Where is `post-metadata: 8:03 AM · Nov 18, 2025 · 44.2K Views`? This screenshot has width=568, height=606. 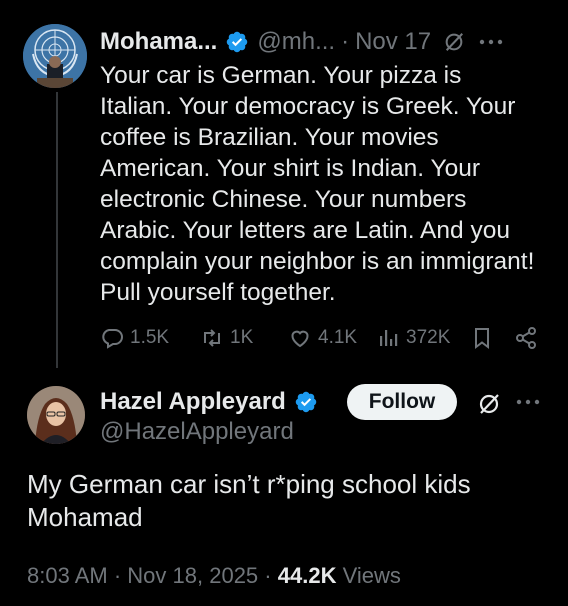
post-metadata: 8:03 AM · Nov 18, 2025 · 44.2K Views is located at coordinates (214, 576).